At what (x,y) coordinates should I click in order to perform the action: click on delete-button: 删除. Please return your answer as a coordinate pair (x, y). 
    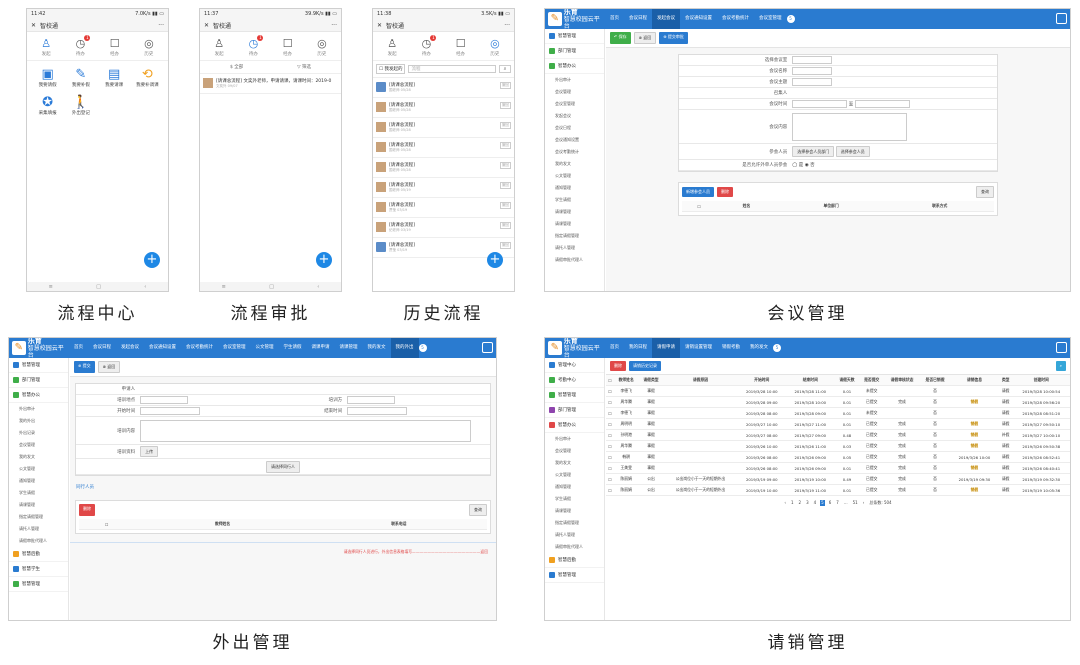
    Looking at the image, I should click on (725, 192).